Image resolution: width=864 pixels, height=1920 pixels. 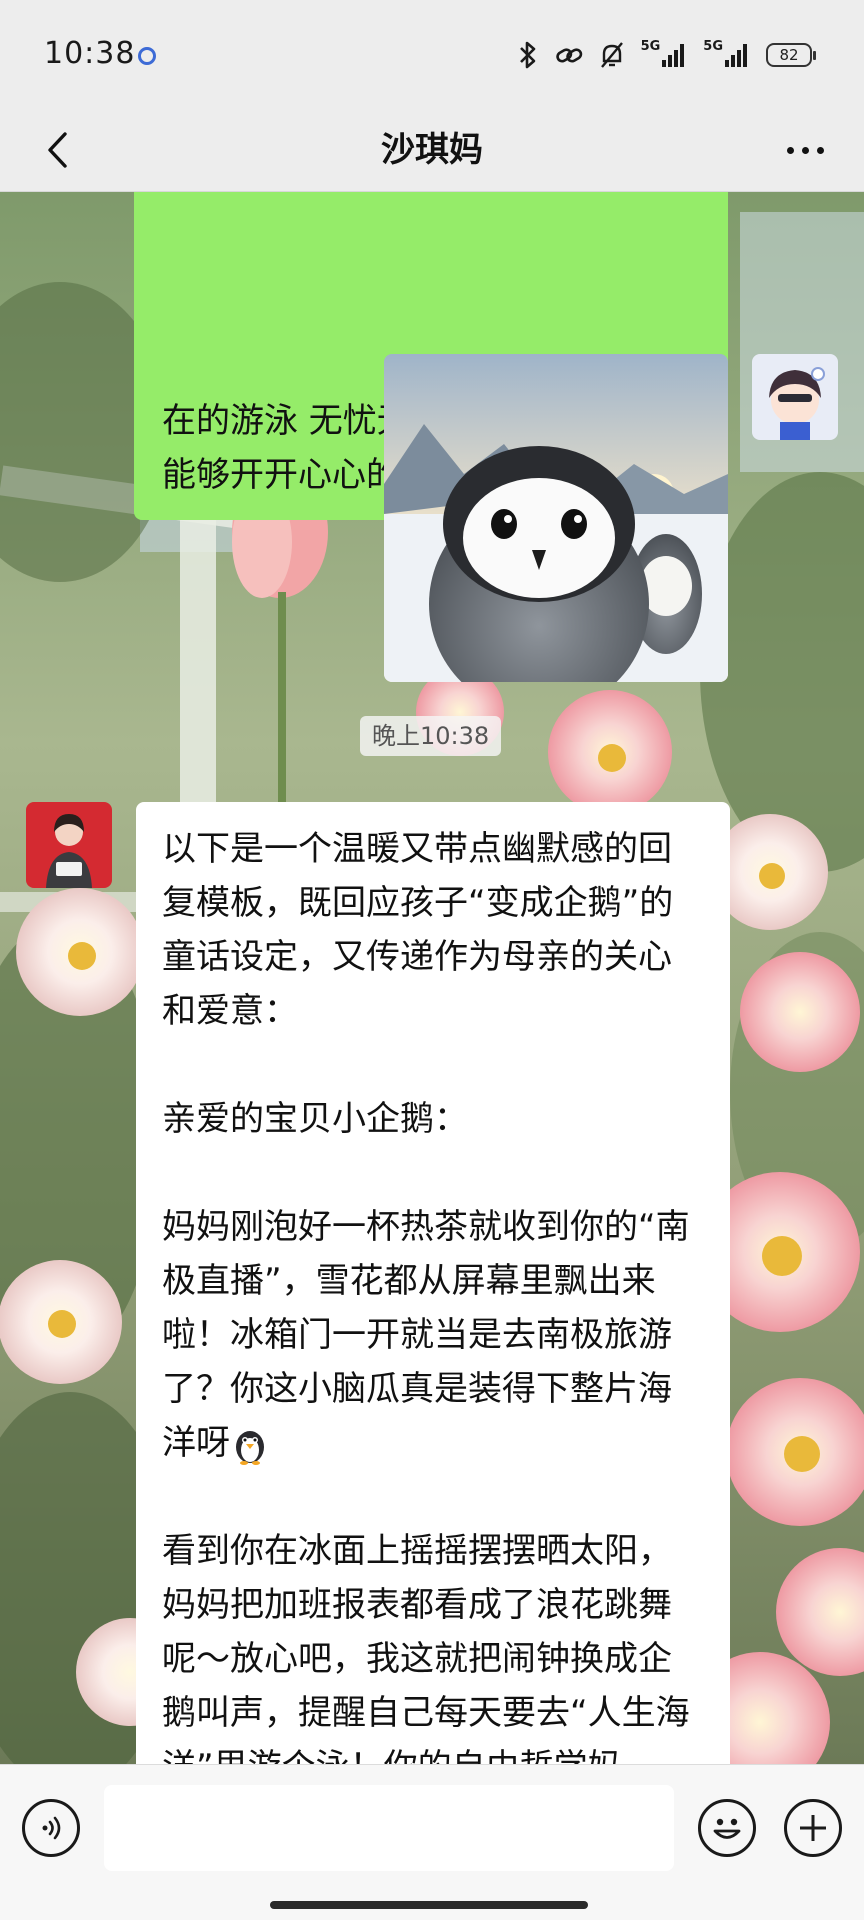 I want to click on home-indicator, so click(x=429, y=1905).